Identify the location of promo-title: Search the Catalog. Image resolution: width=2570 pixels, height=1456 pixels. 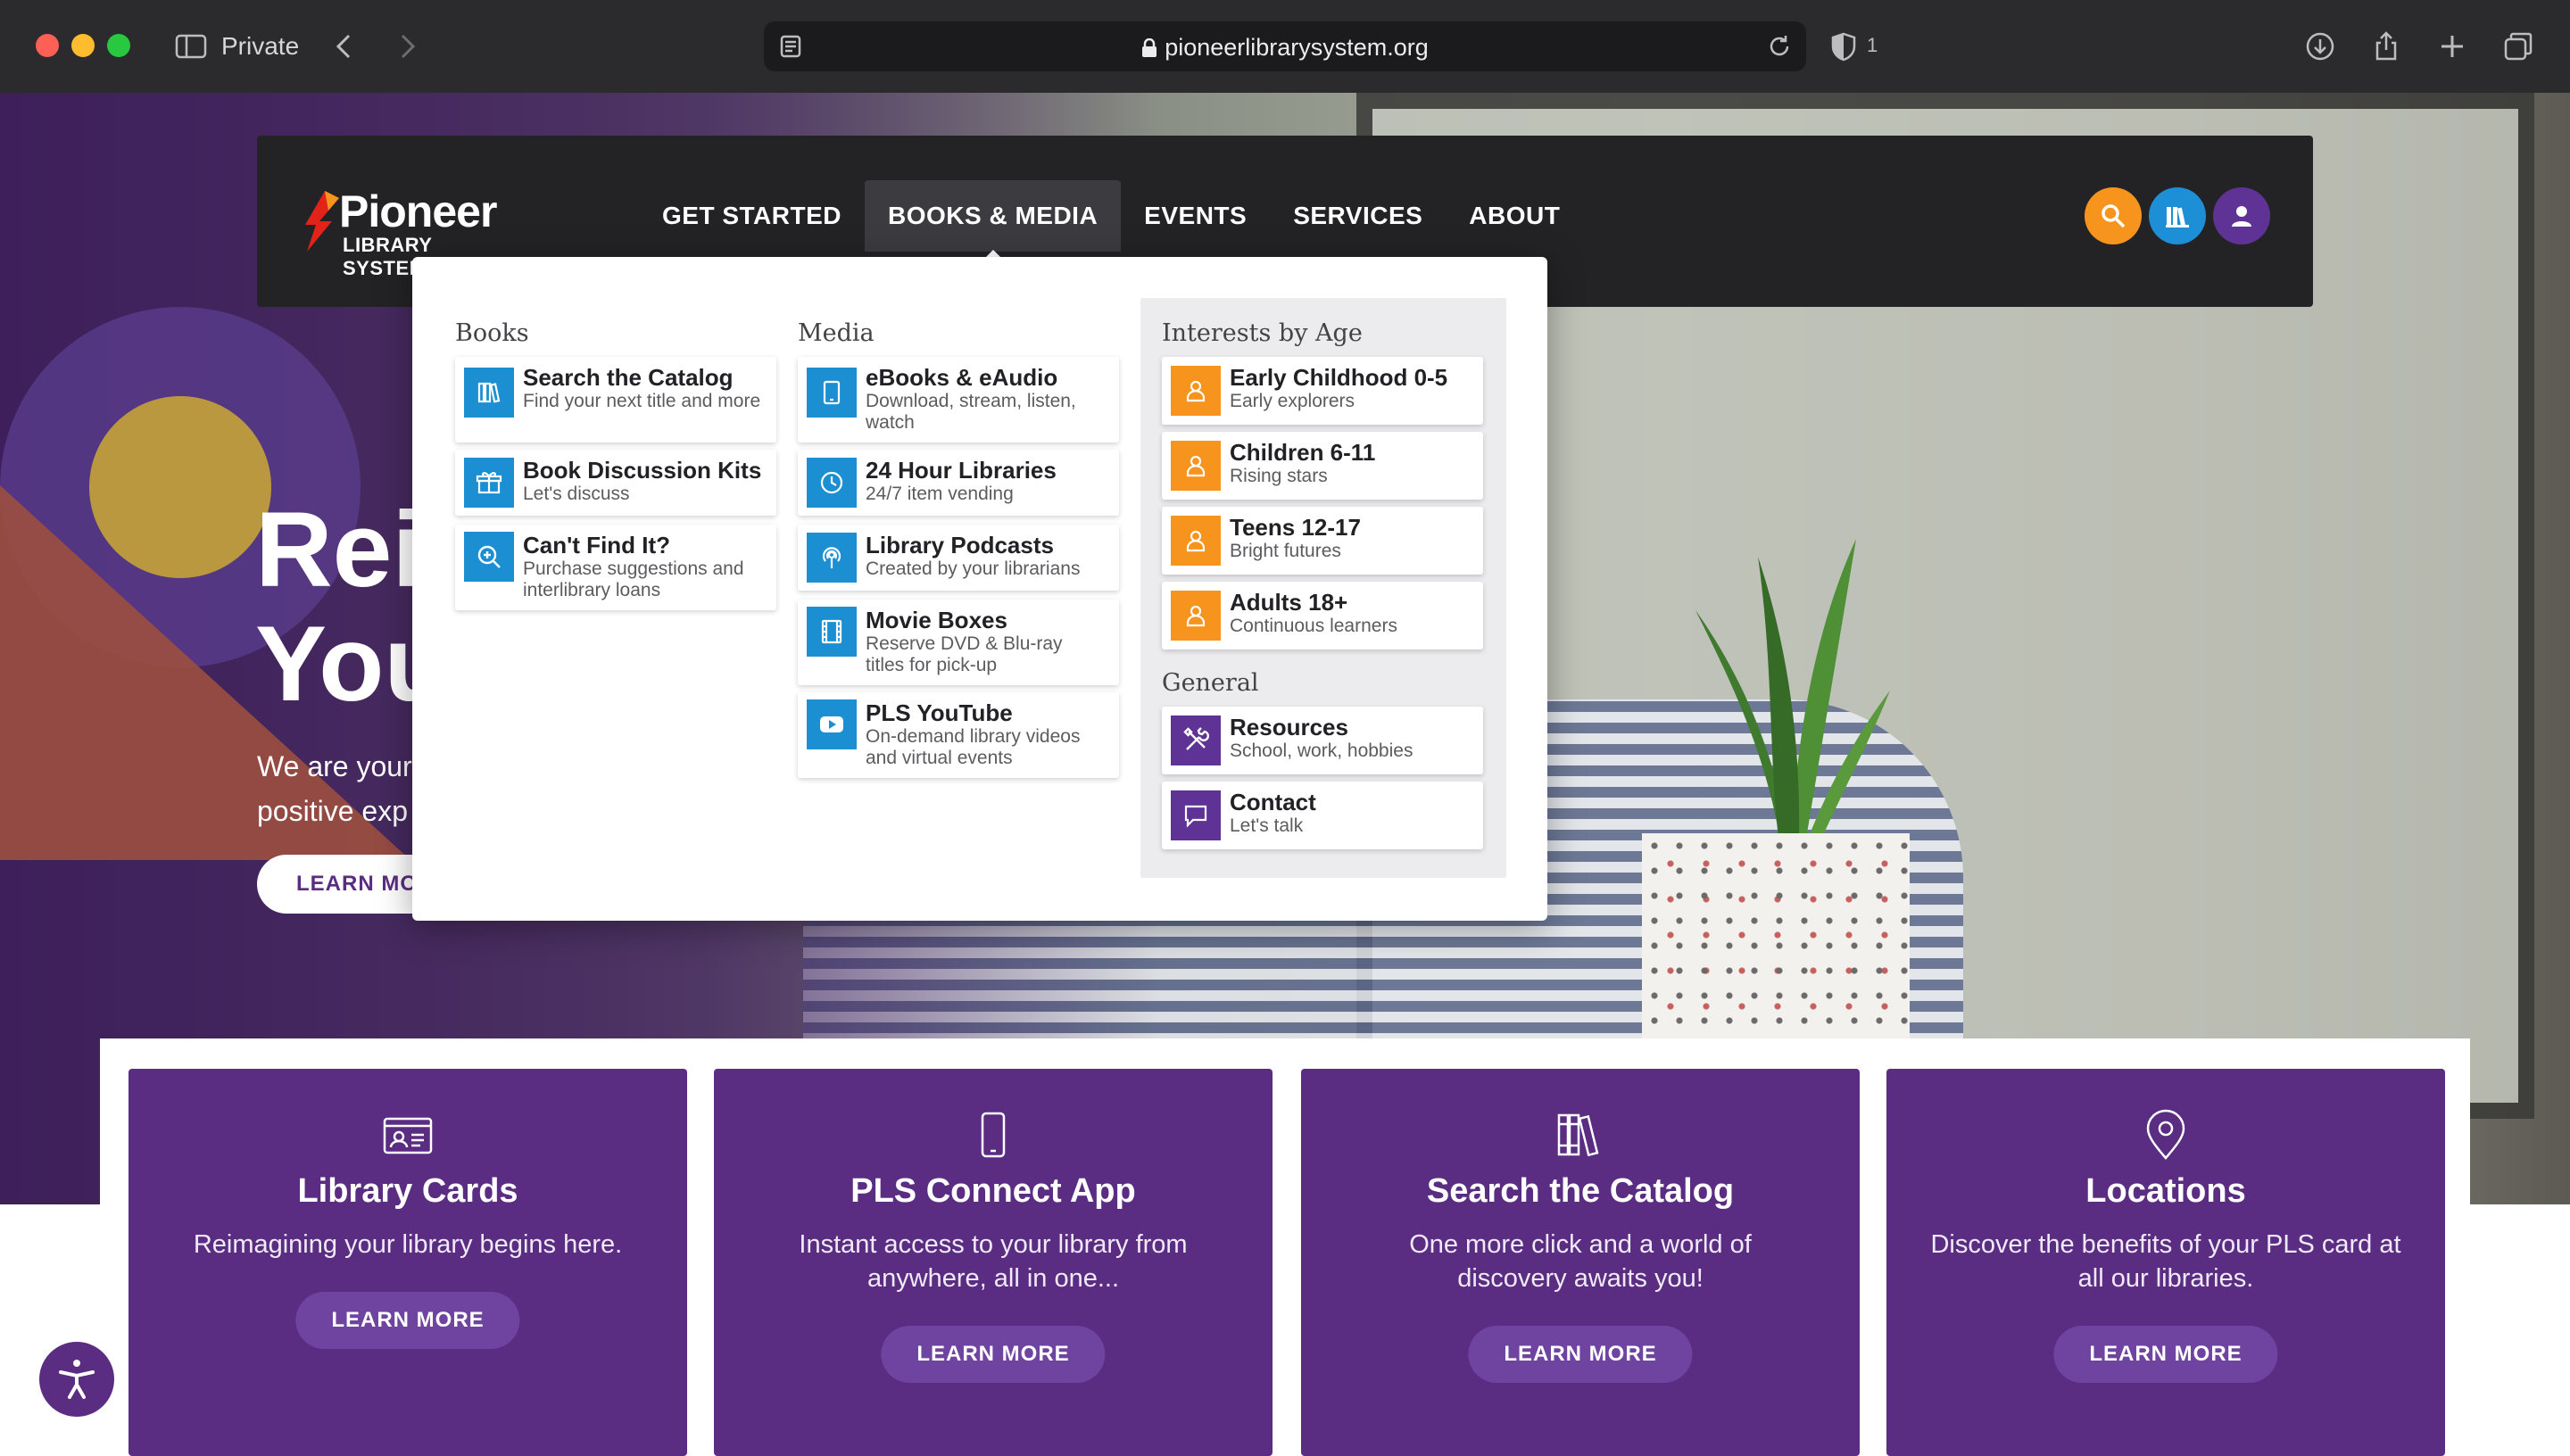
(1581, 1191).